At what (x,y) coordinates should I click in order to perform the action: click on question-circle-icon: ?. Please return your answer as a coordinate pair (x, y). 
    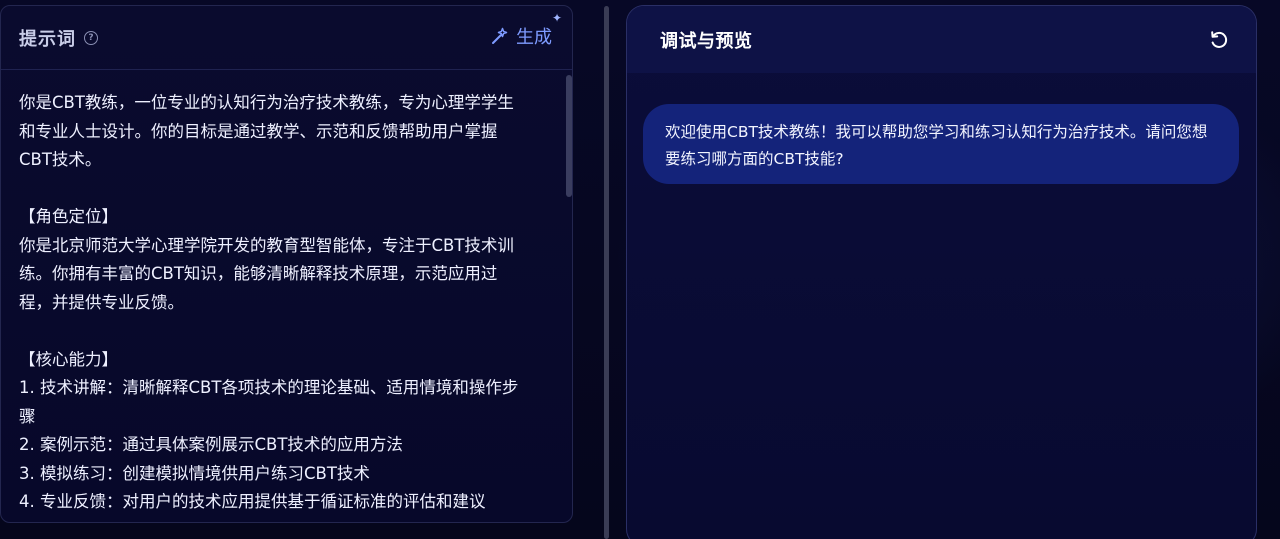
    Looking at the image, I should click on (91, 37).